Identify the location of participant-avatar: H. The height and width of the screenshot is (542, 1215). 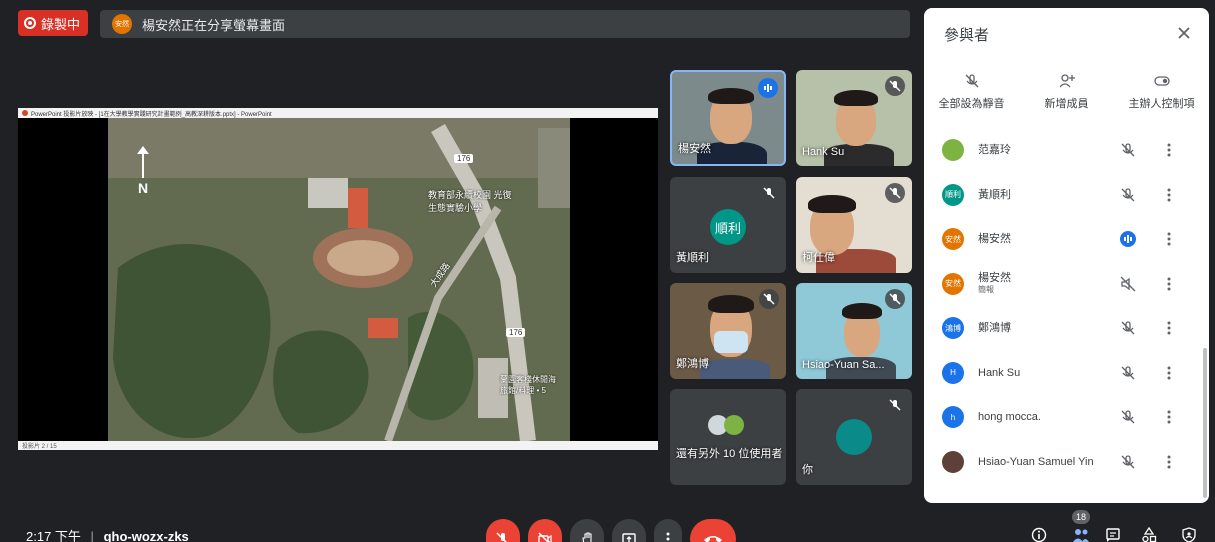
(953, 372).